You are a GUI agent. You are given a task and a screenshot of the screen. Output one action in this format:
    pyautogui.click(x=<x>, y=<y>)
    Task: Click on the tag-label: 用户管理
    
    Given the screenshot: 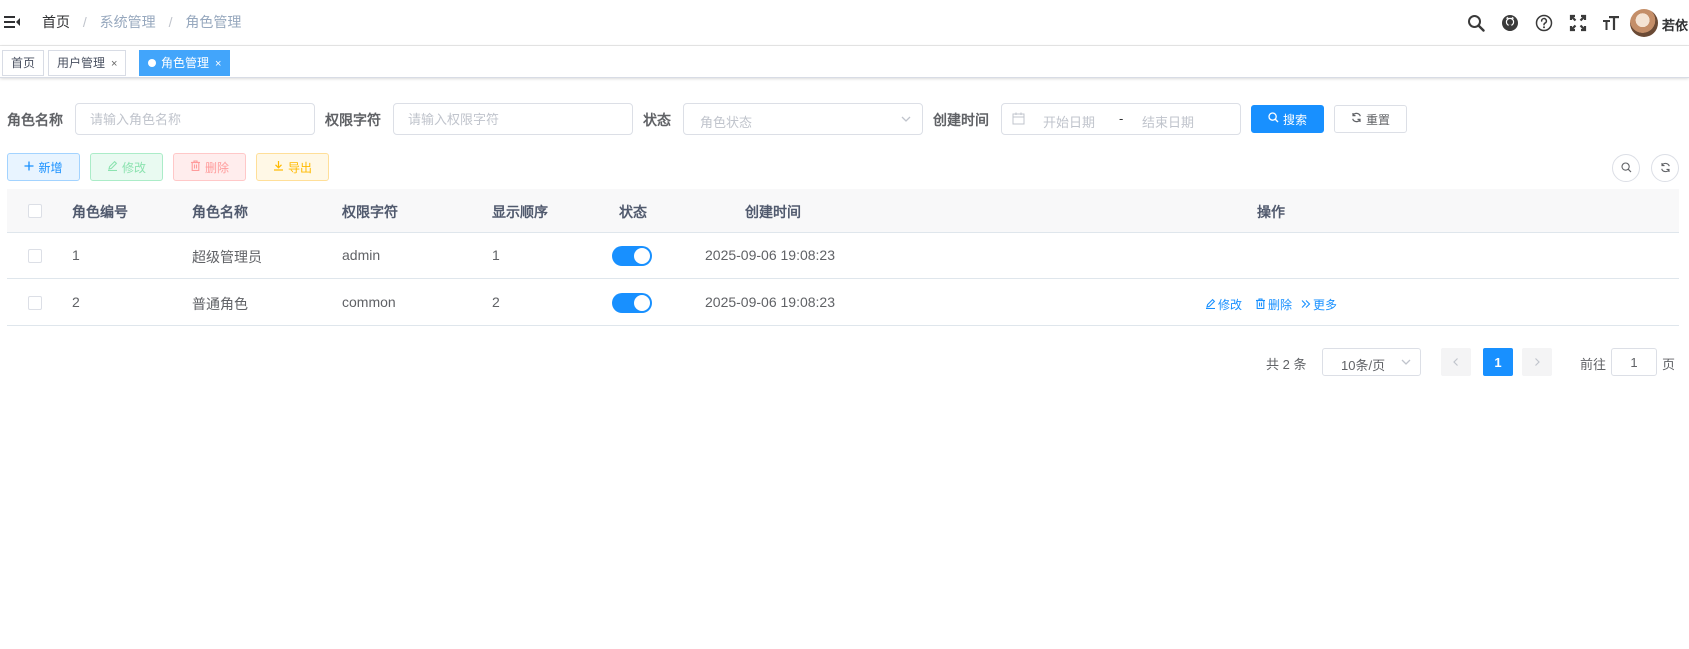 What is the action you would take?
    pyautogui.click(x=81, y=63)
    